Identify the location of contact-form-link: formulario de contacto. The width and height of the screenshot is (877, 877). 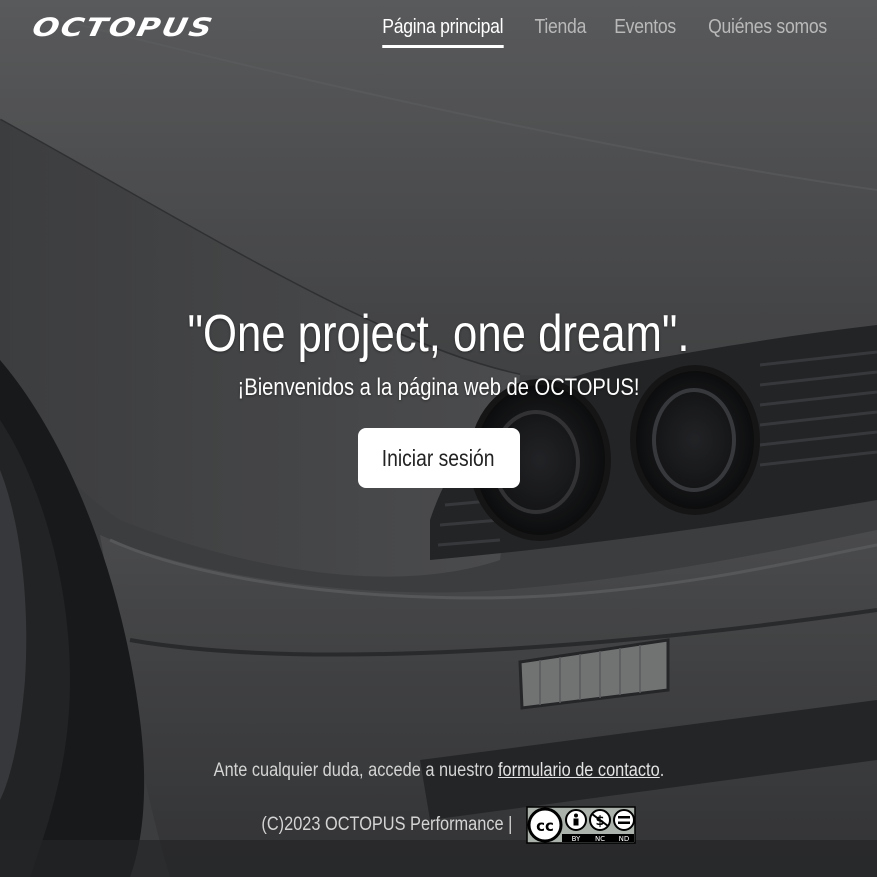
(579, 770).